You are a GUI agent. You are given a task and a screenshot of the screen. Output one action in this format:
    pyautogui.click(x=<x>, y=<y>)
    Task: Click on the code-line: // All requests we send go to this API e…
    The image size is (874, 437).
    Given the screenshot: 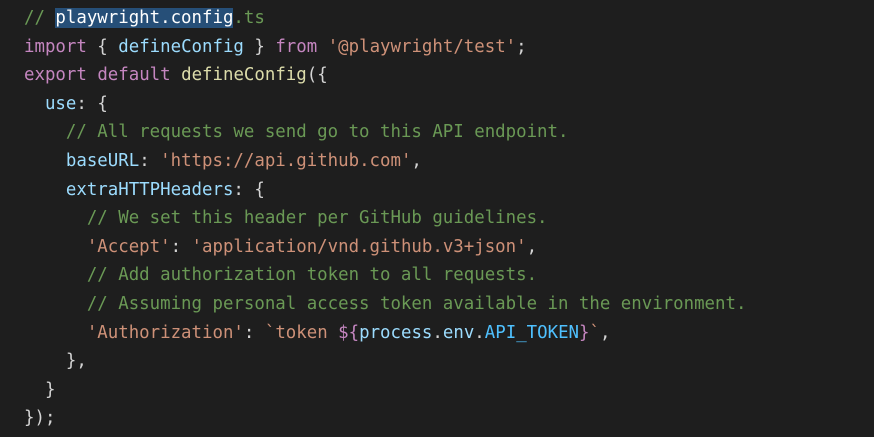 What is the action you would take?
    pyautogui.click(x=385, y=132)
    